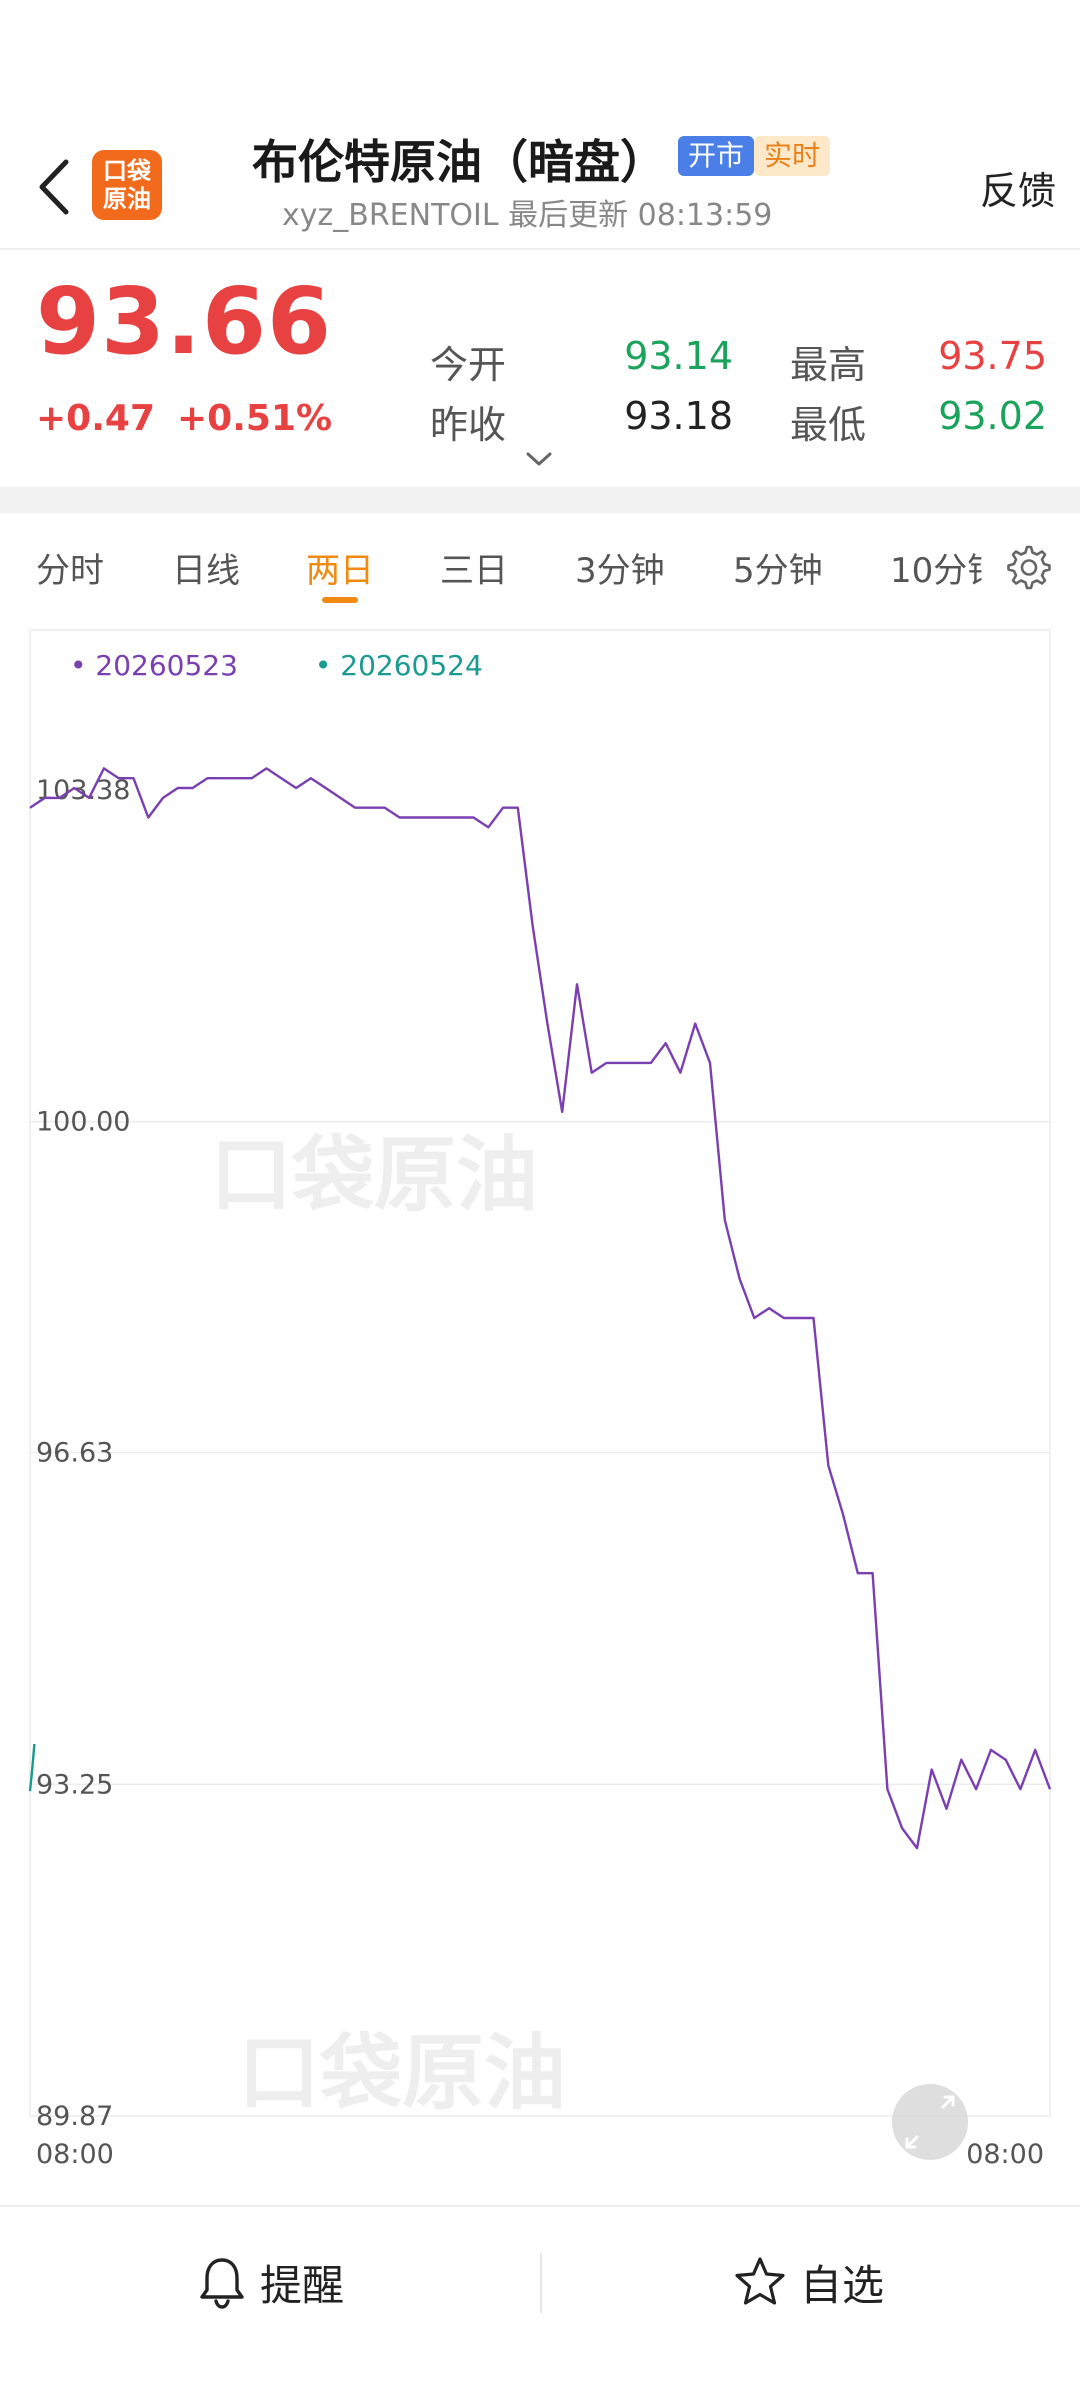 This screenshot has height=2400, width=1080. Describe the element at coordinates (95, 418) in the screenshot. I see `change-absolute: +0.47` at that location.